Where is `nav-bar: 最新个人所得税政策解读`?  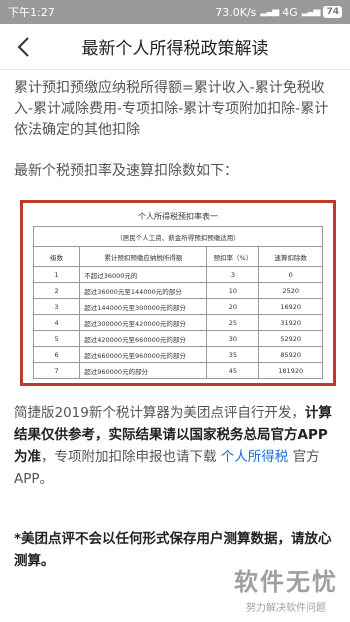
nav-bar: 最新个人所得税政策解读 is located at coordinates (175, 47).